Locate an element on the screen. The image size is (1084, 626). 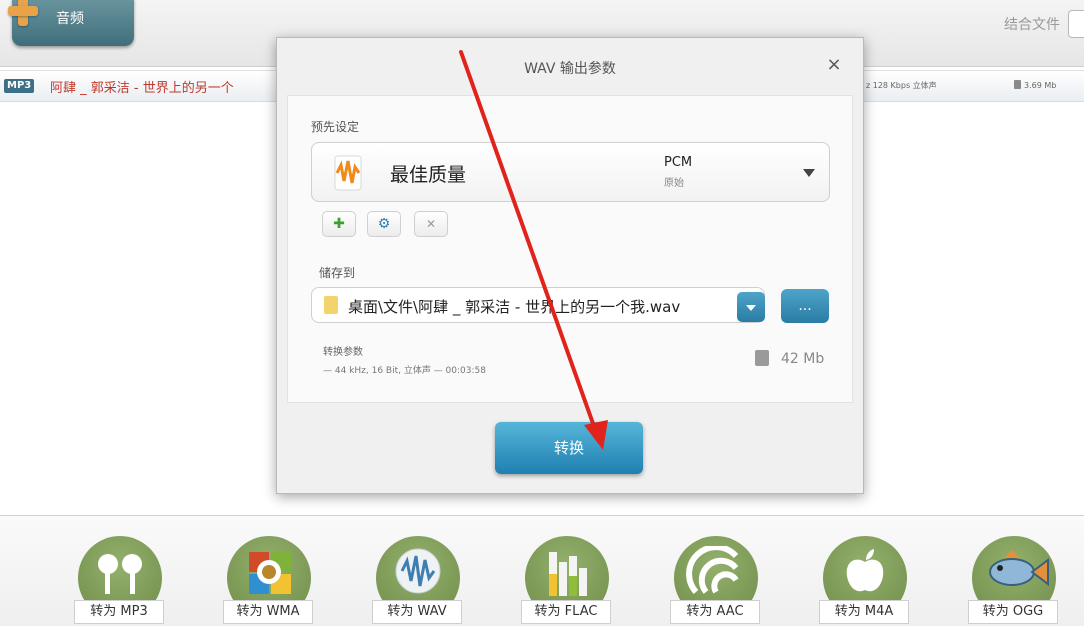
save-to-label: 储存到 is located at coordinates (337, 273).